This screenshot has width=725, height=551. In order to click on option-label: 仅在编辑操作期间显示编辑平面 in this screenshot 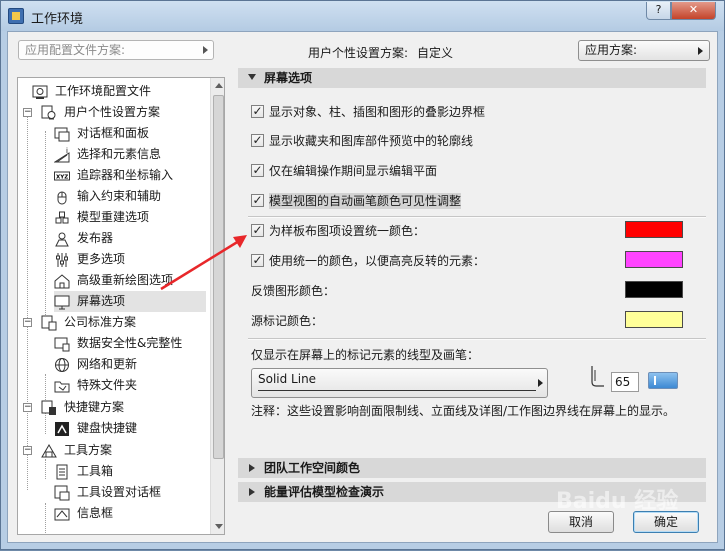, I will do `click(353, 171)`.